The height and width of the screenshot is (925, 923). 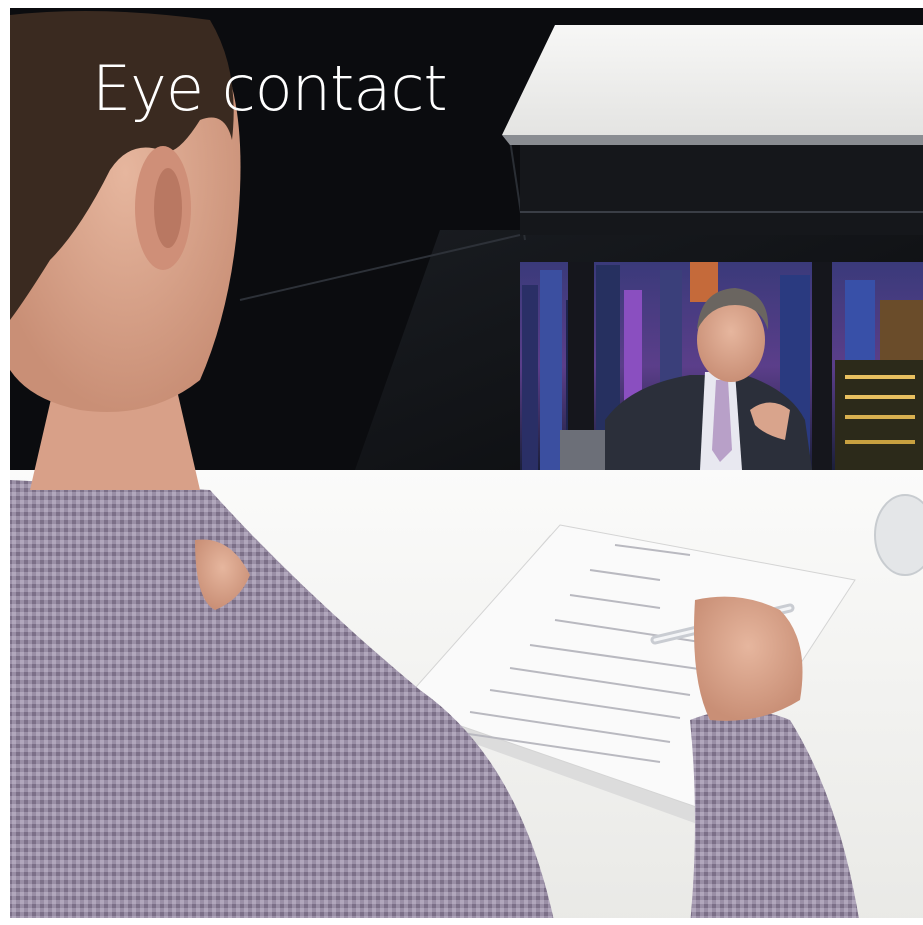 What do you see at coordinates (712, 80) in the screenshot?
I see `overhead-hood` at bounding box center [712, 80].